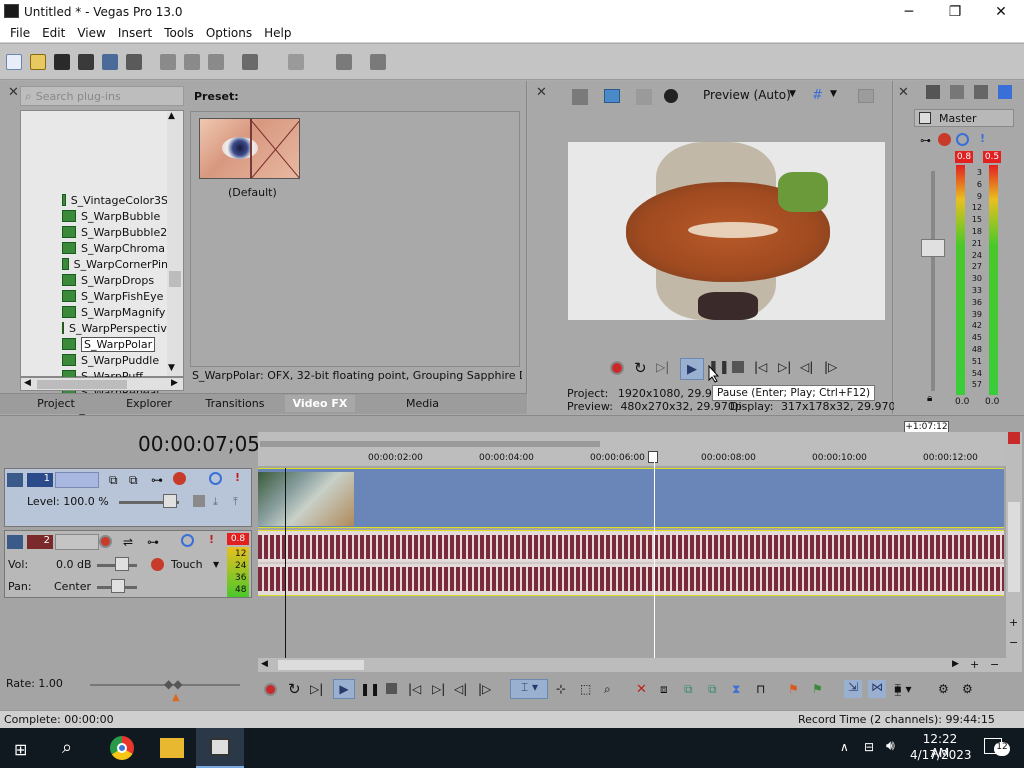 The height and width of the screenshot is (768, 1024). Describe the element at coordinates (929, 398) in the screenshot. I see `lock-icon: 🔒︎` at that location.